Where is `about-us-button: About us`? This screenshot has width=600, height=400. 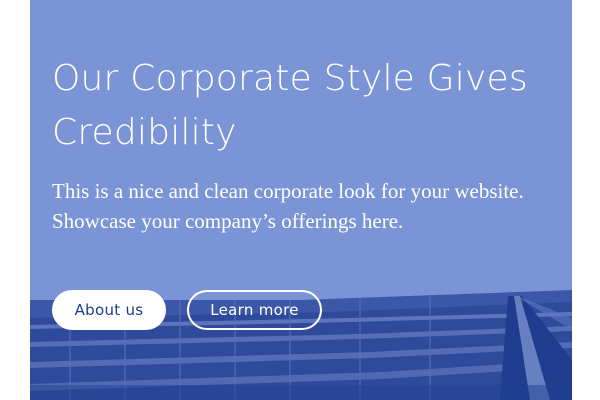 about-us-button: About us is located at coordinates (109, 310).